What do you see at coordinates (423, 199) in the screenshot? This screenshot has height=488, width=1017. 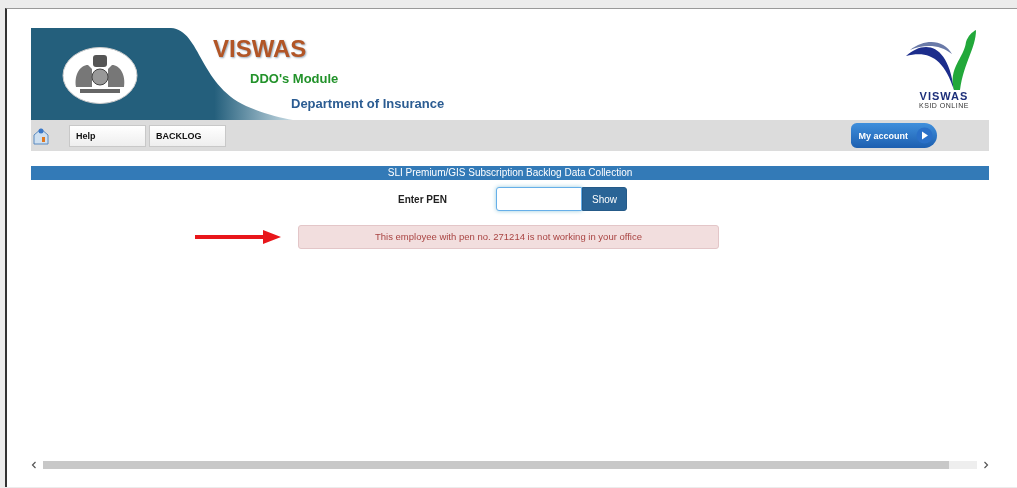 I see `pen-label: Enter PEN` at bounding box center [423, 199].